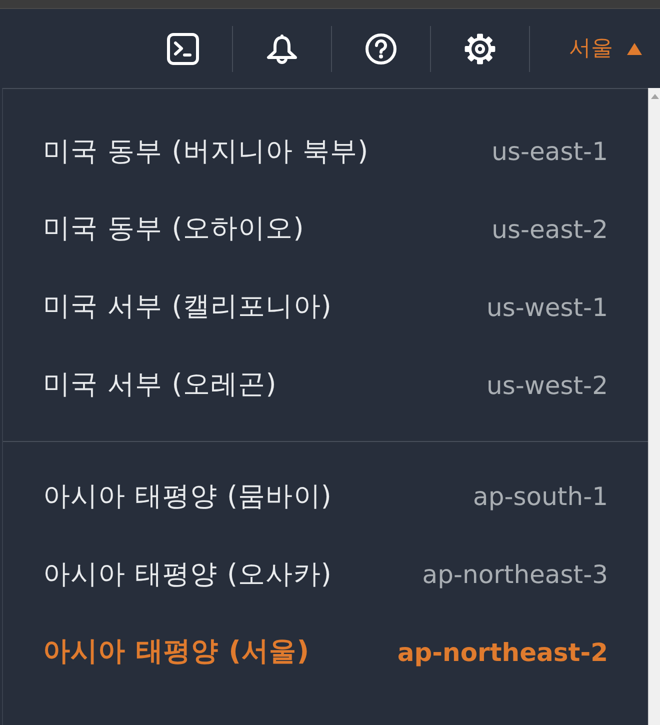  I want to click on region-option: 미국 동부 (오하이오) us-east-2, so click(325, 229).